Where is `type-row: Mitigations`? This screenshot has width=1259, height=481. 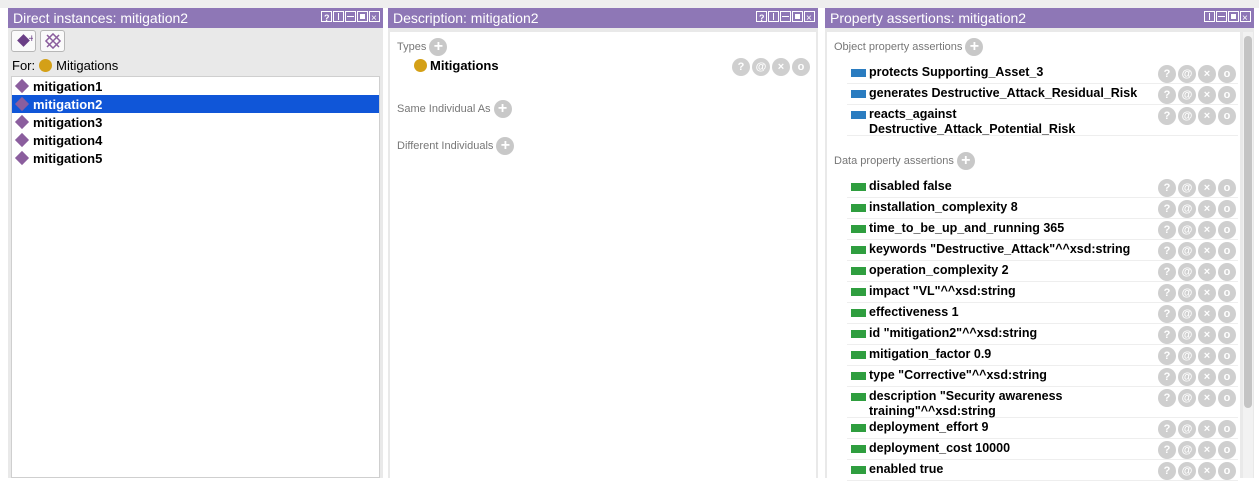 type-row: Mitigations is located at coordinates (456, 65).